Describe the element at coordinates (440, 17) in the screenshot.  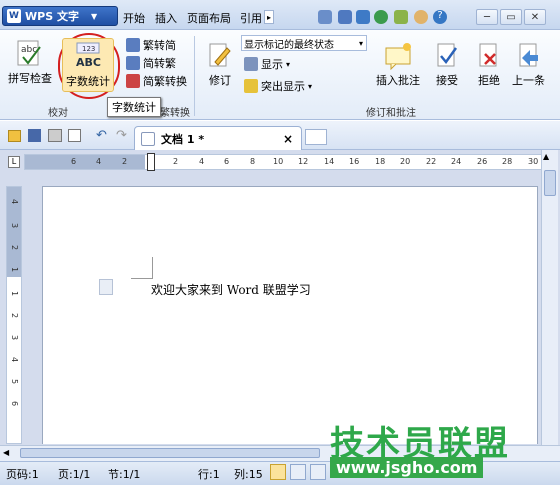
I see `help-icon: ?` at that location.